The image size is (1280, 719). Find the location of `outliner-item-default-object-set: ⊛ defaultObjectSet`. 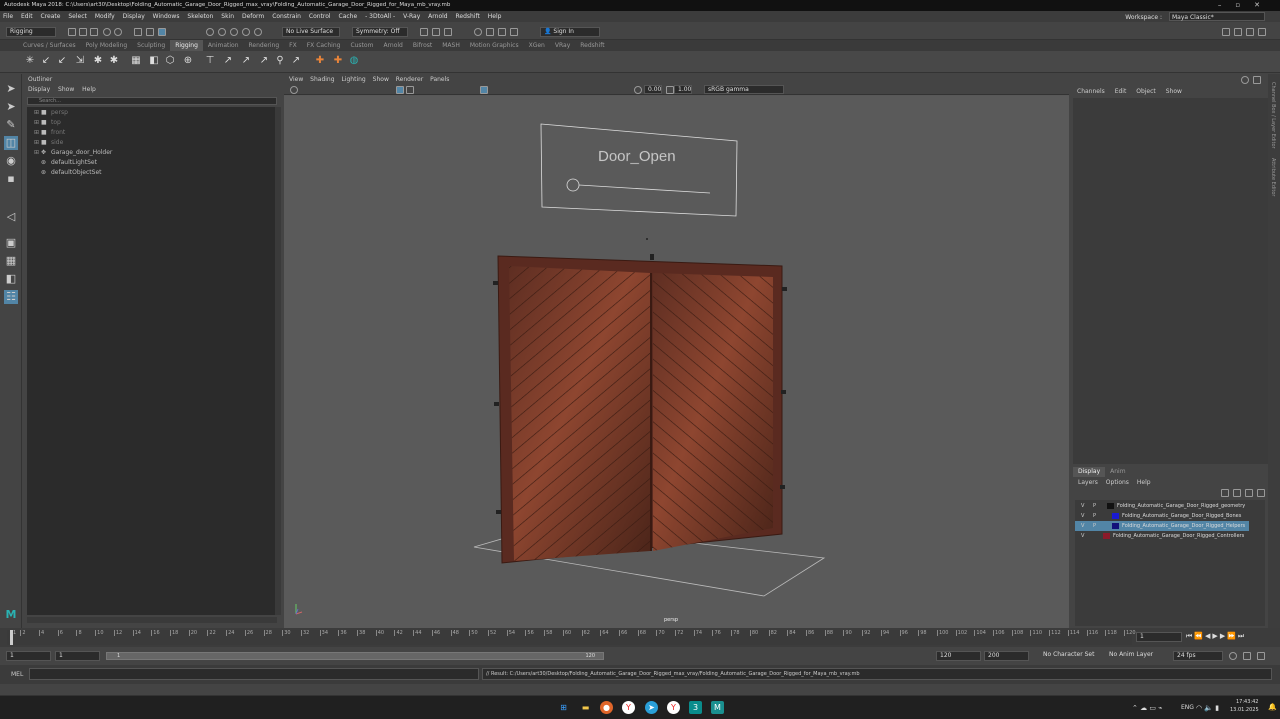

outliner-item-default-object-set: ⊛ defaultObjectSet is located at coordinates (152, 172).